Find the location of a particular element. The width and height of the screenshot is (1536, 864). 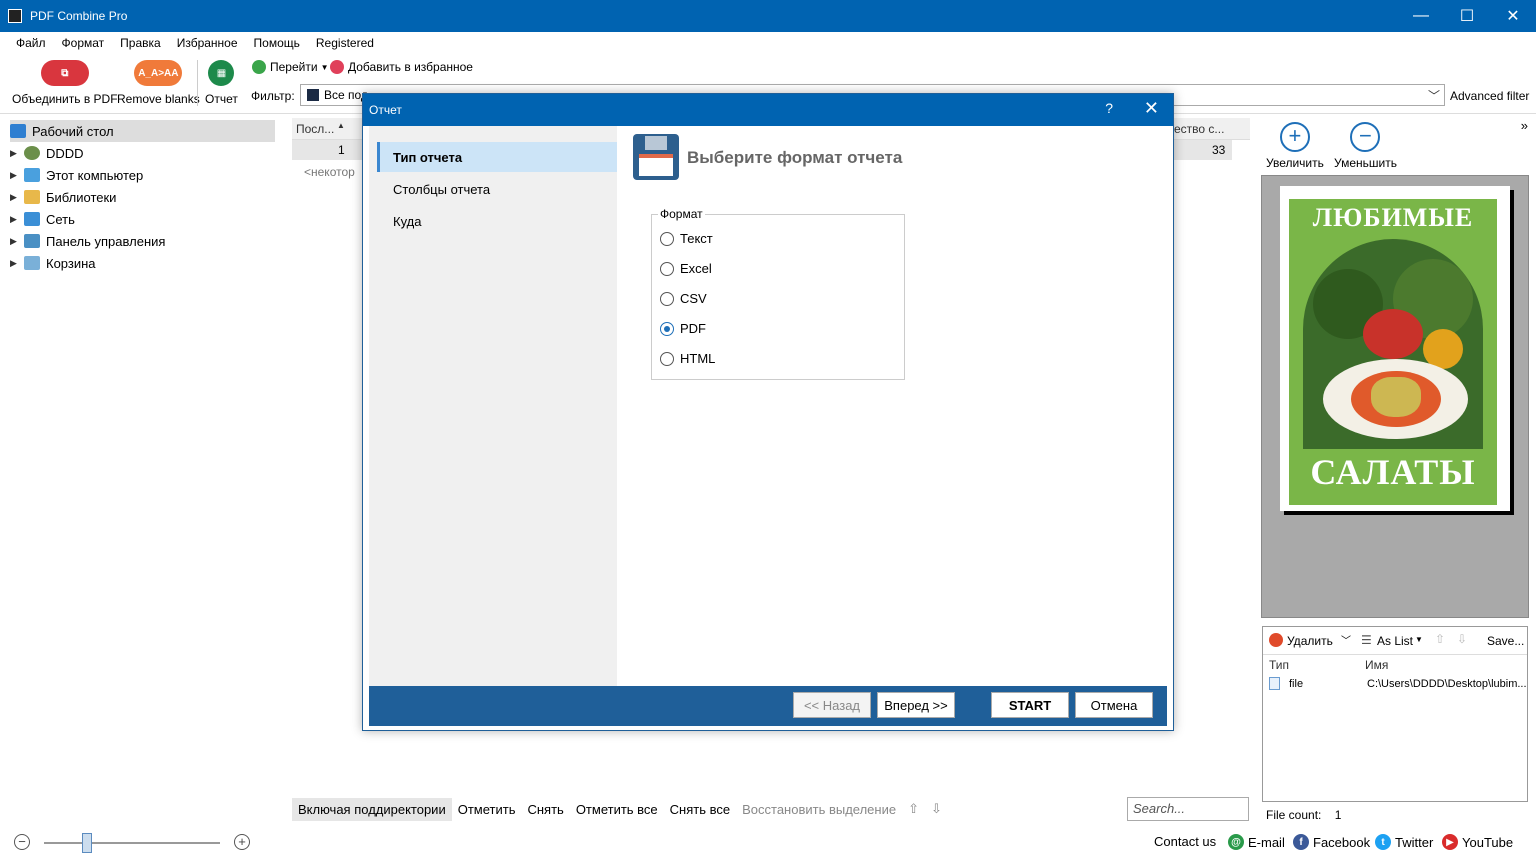

menu-help: Помощь is located at coordinates (277, 43).